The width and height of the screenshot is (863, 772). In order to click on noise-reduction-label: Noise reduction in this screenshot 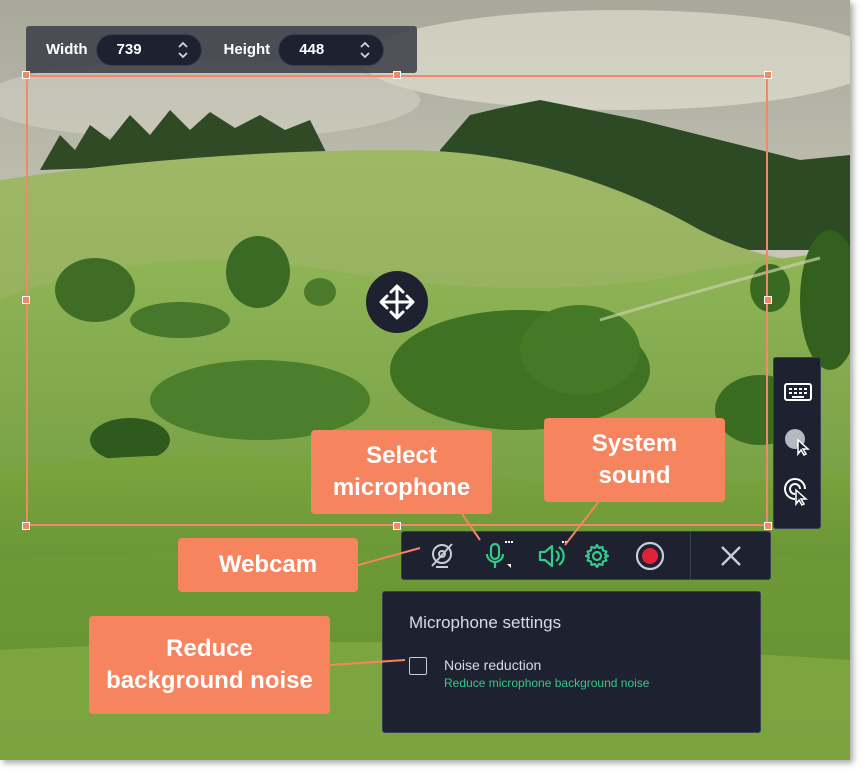, I will do `click(492, 665)`.